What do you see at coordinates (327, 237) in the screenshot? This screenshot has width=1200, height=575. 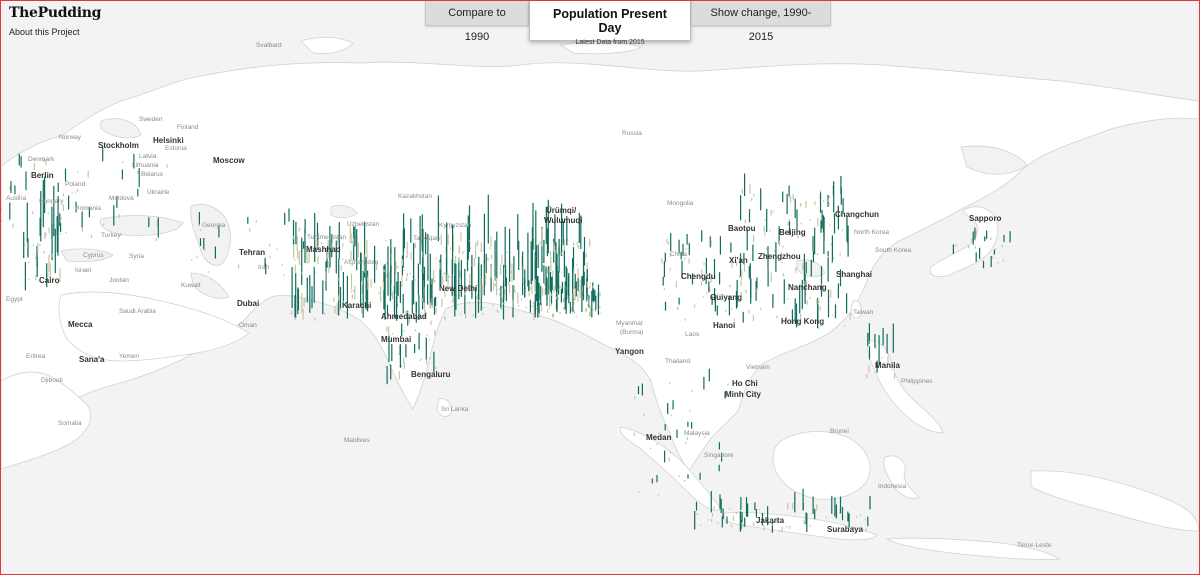 I see `country-label: Turkmenistan` at bounding box center [327, 237].